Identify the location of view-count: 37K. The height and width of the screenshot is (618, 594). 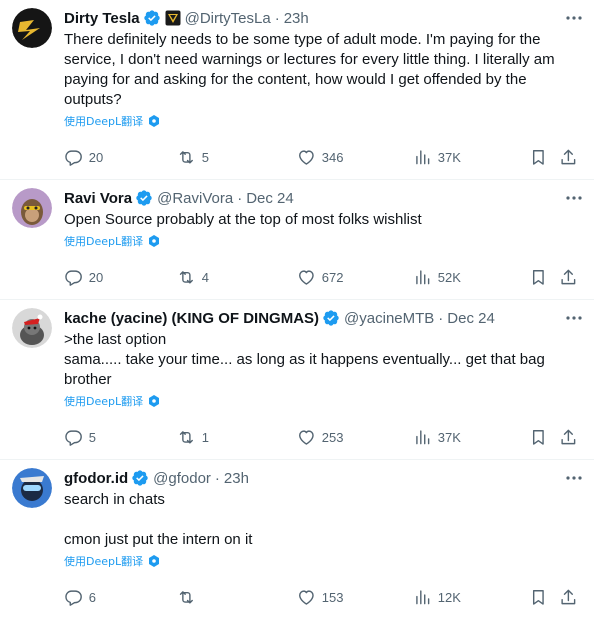
(449, 157).